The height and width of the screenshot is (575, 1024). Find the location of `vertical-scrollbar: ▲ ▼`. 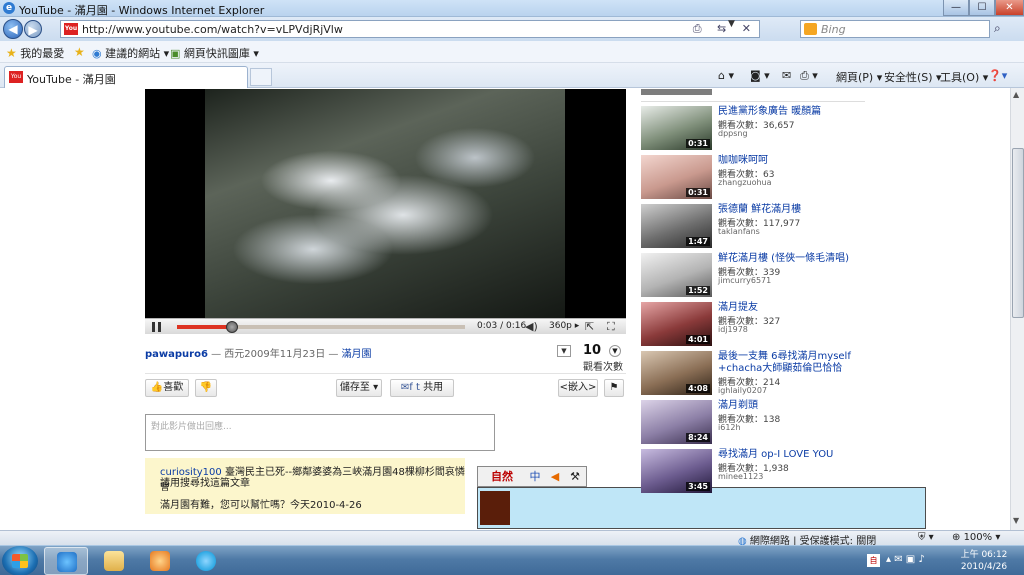

vertical-scrollbar: ▲ ▼ is located at coordinates (1017, 309).